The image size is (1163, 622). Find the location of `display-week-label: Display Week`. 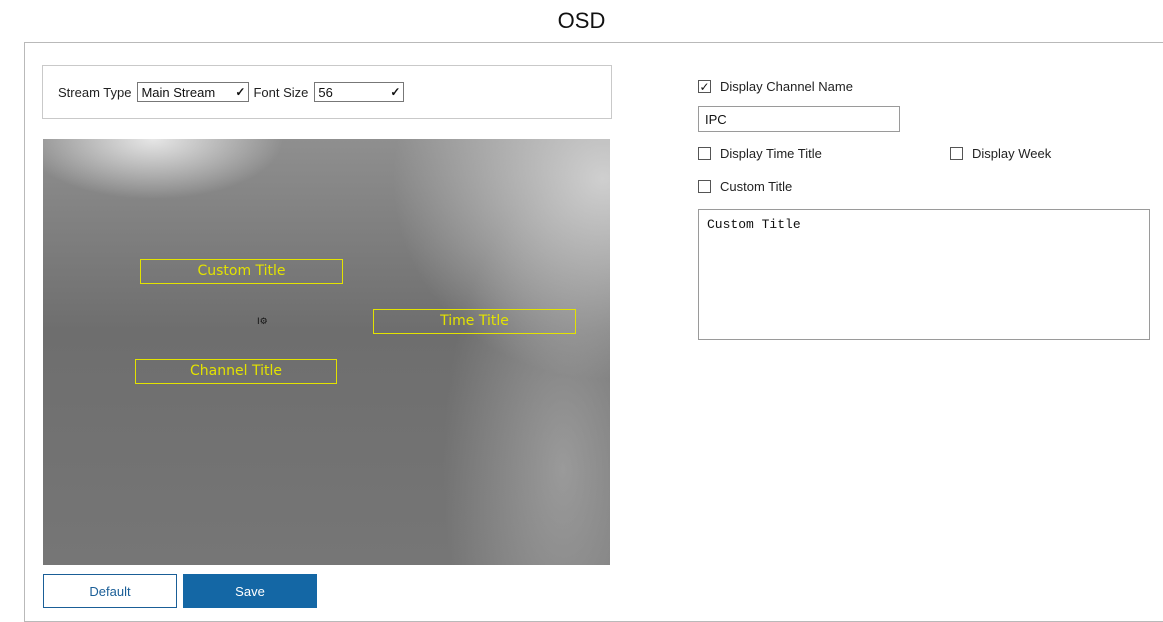

display-week-label: Display Week is located at coordinates (1012, 153).